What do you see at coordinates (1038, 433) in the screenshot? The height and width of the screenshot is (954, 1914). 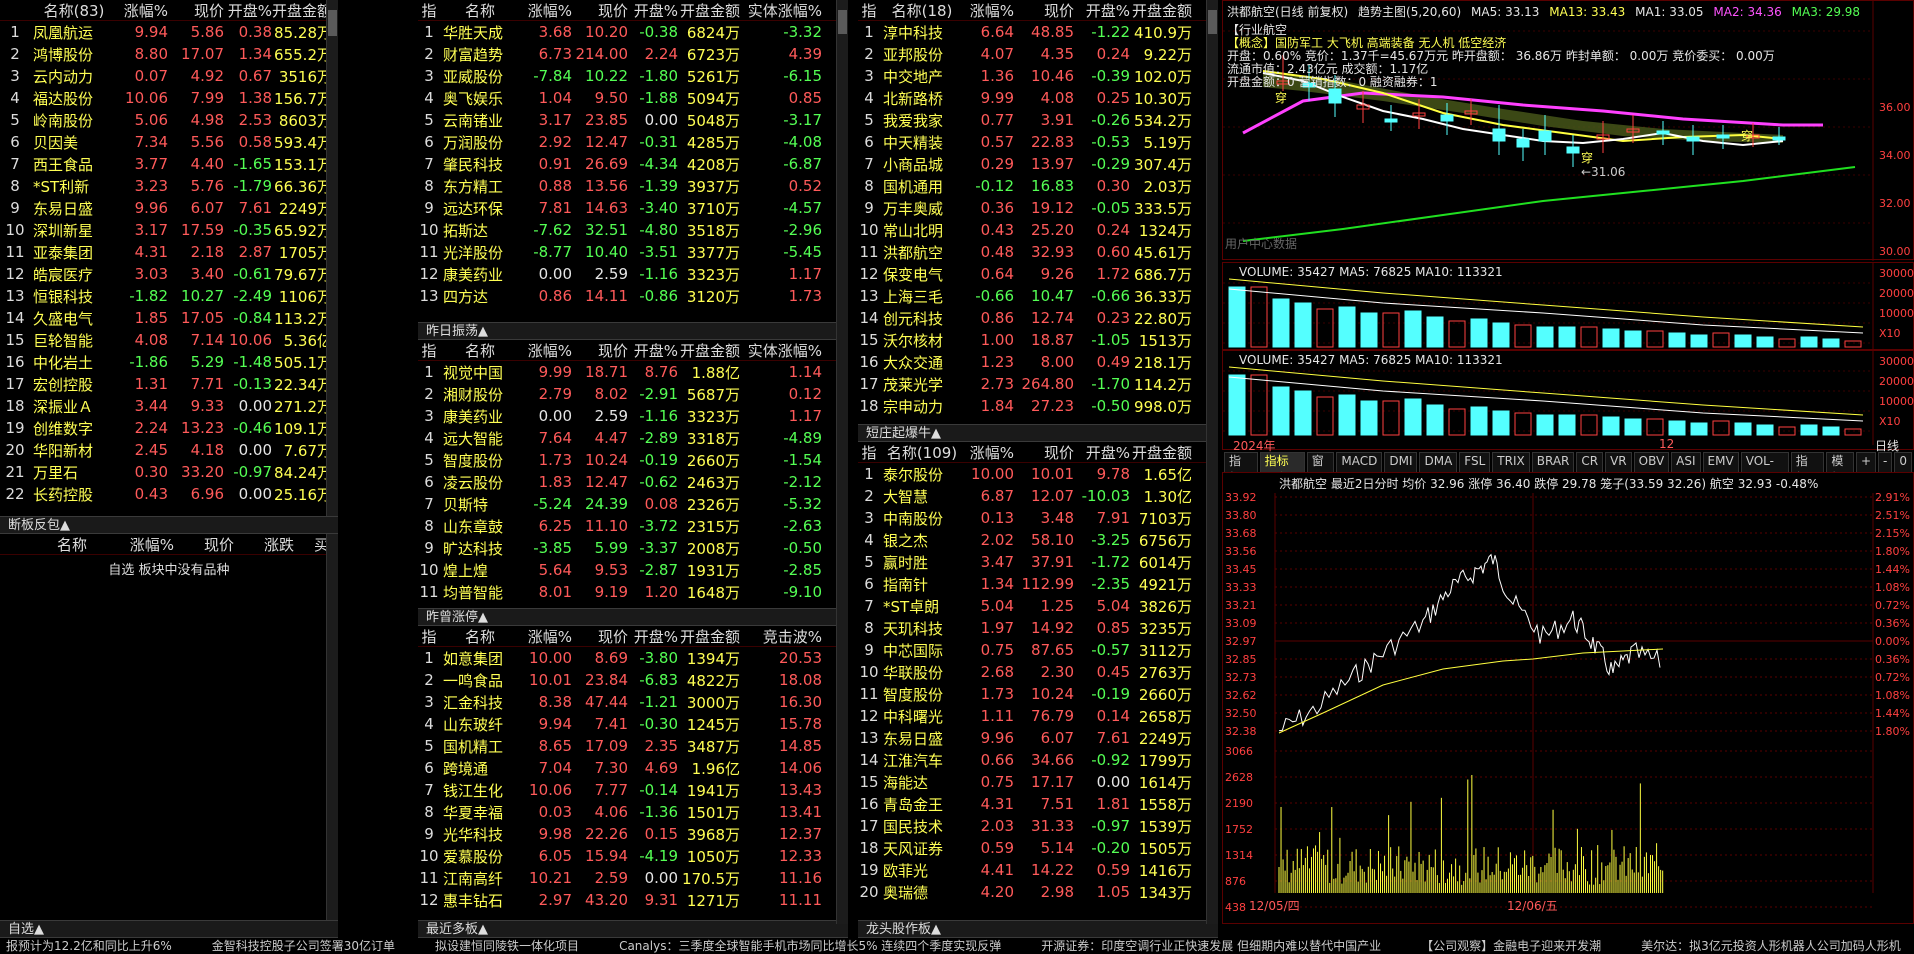 I see `section-title-duanzhuang: 短庄起爆牛▲` at bounding box center [1038, 433].